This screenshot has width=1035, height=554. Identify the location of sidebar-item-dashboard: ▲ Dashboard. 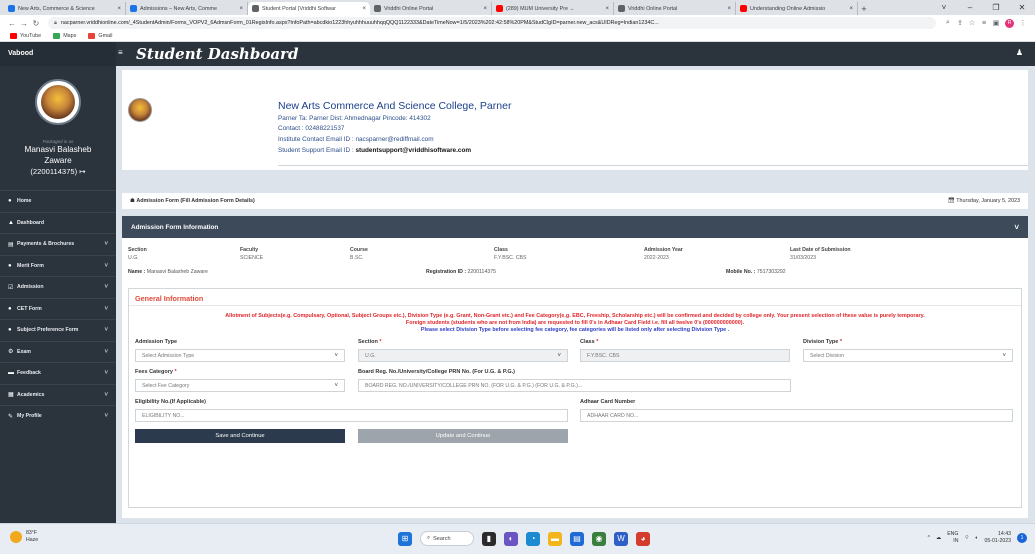
(58, 222).